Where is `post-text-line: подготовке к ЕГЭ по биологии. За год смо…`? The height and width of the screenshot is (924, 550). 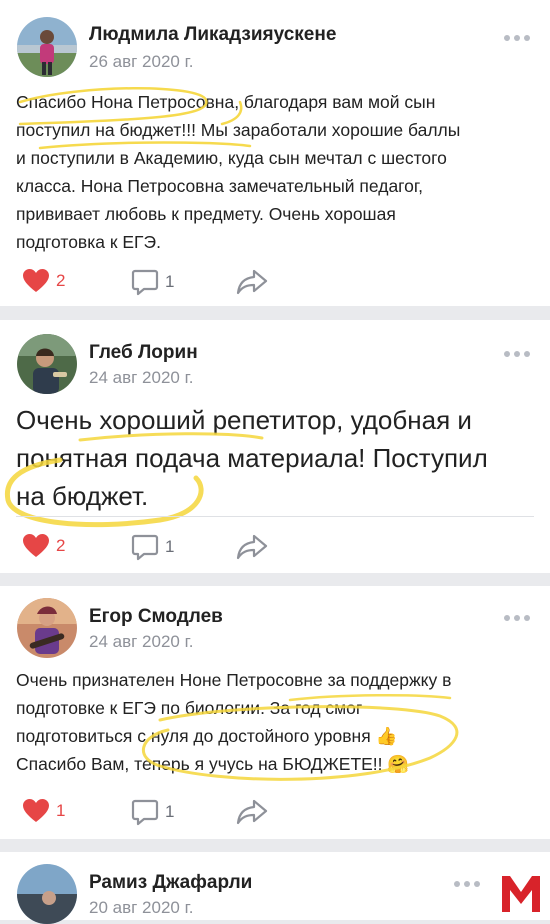
post-text-line: подготовке к ЕГЭ по биологии. За год смо… is located at coordinates (189, 708).